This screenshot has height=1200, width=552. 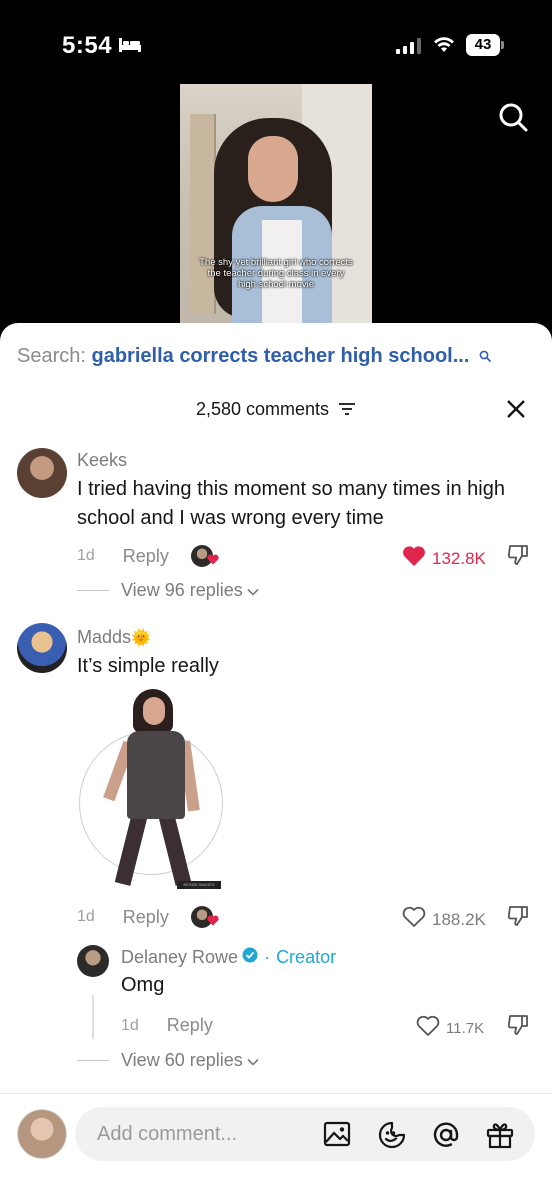 I want to click on status-time: 5:54, so click(x=87, y=45).